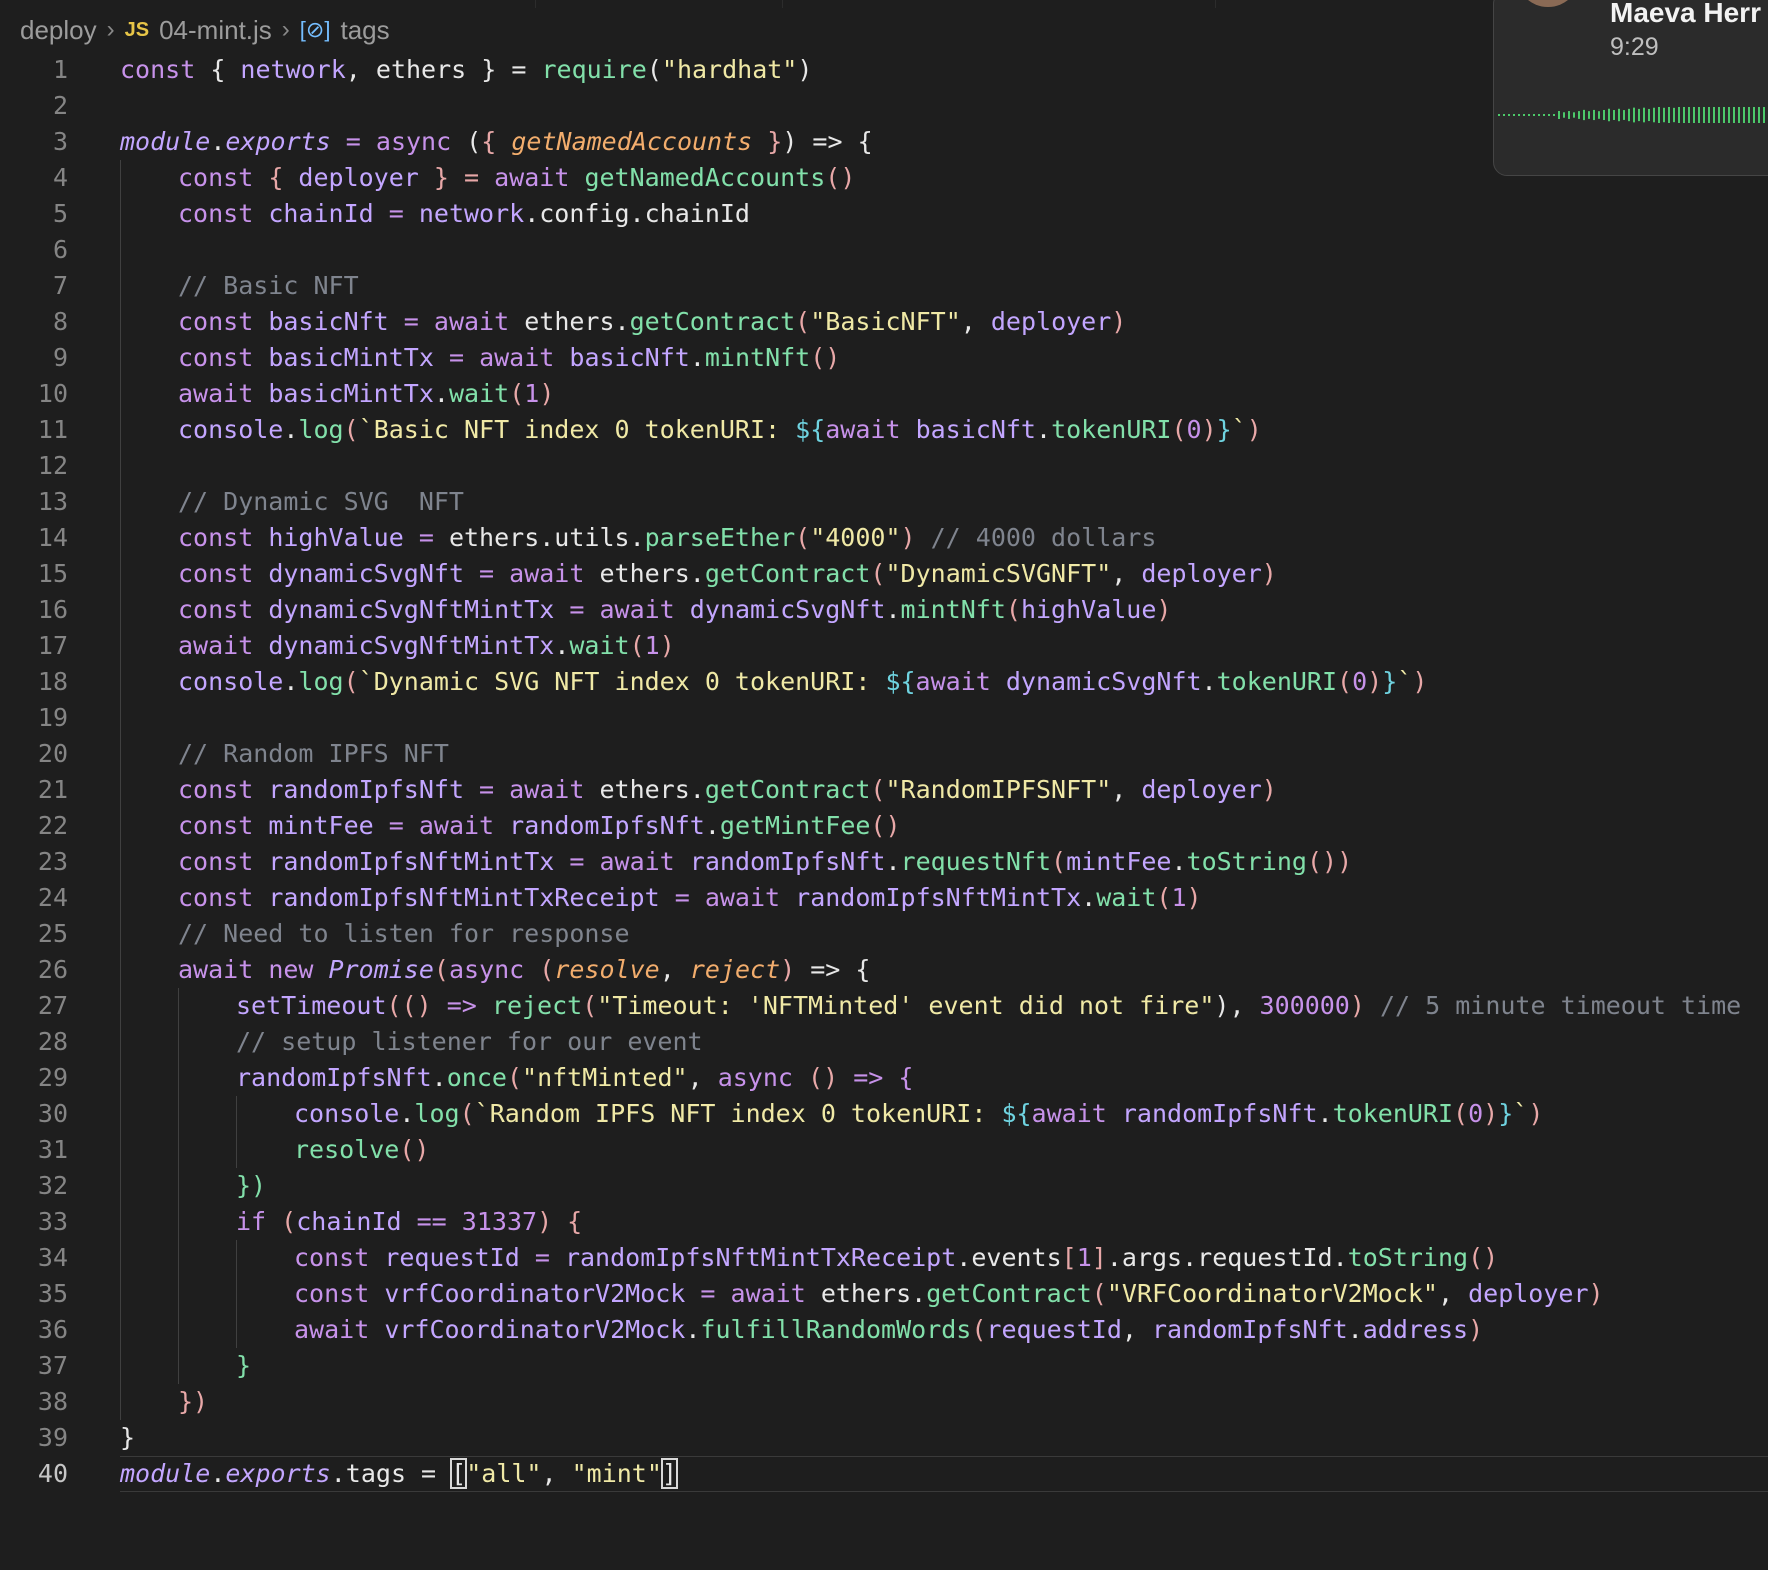  Describe the element at coordinates (358, 177) in the screenshot. I see `code-token: deployer` at that location.